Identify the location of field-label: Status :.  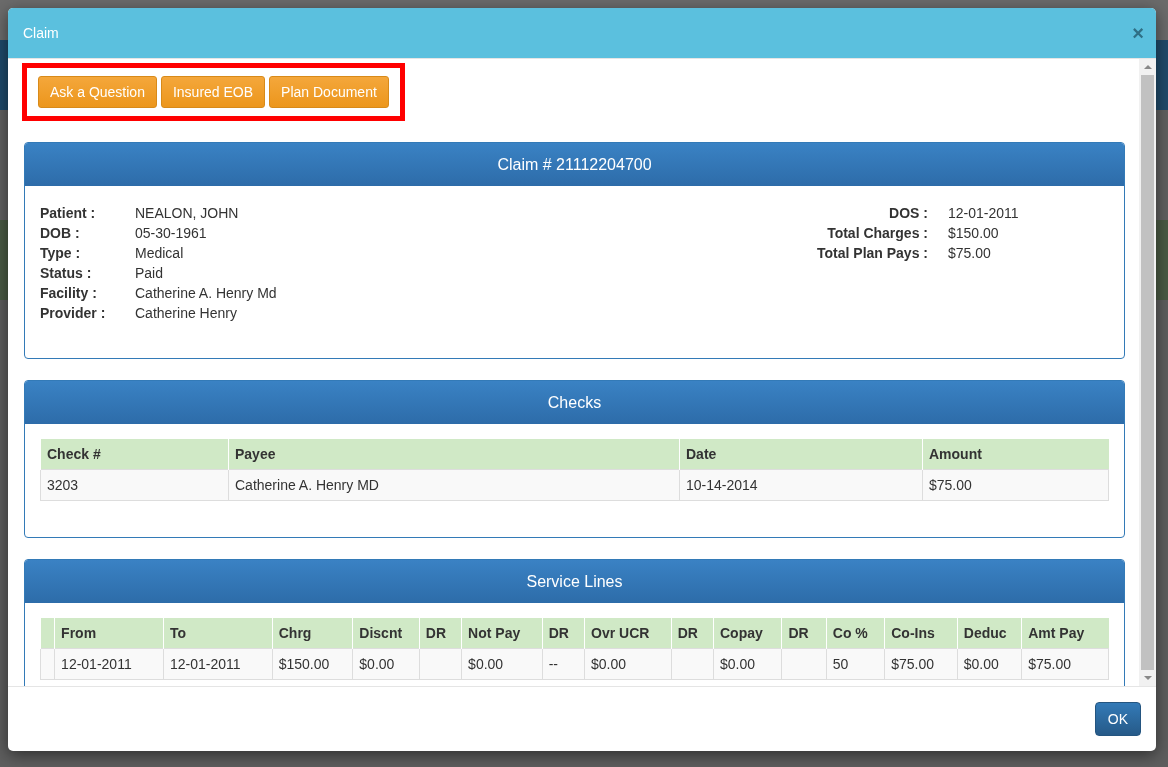
(66, 273).